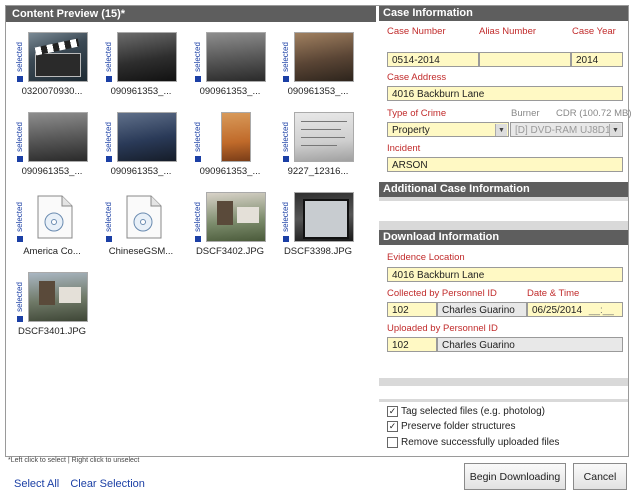 The image size is (633, 495). Describe the element at coordinates (51, 309) in the screenshot. I see `thumbnail-tile: selected DSCF3401.JPG` at that location.